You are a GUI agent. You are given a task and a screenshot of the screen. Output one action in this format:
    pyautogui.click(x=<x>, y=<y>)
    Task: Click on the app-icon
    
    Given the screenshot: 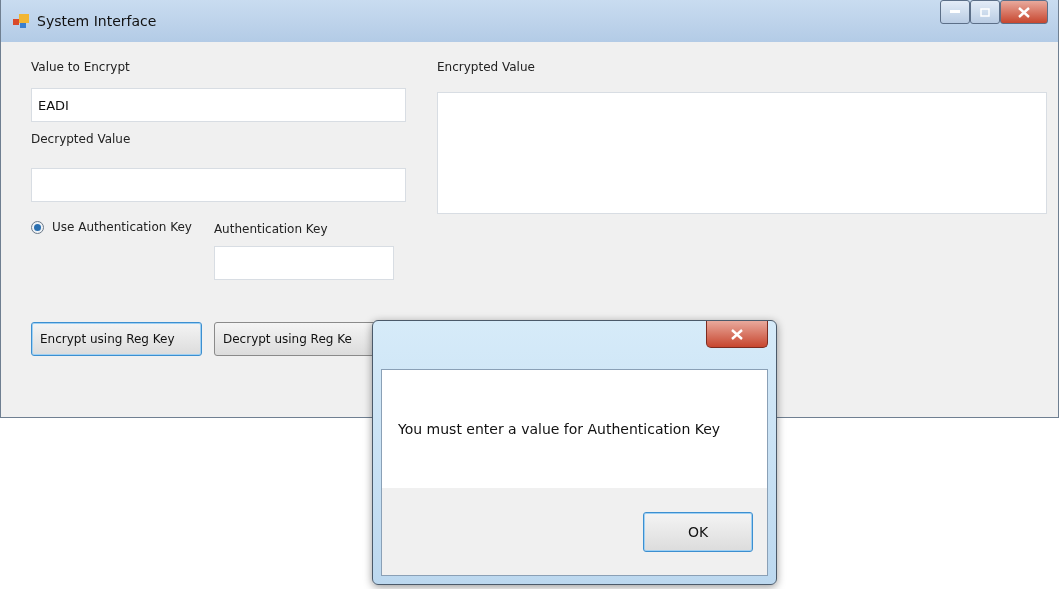 What is the action you would take?
    pyautogui.click(x=21, y=21)
    